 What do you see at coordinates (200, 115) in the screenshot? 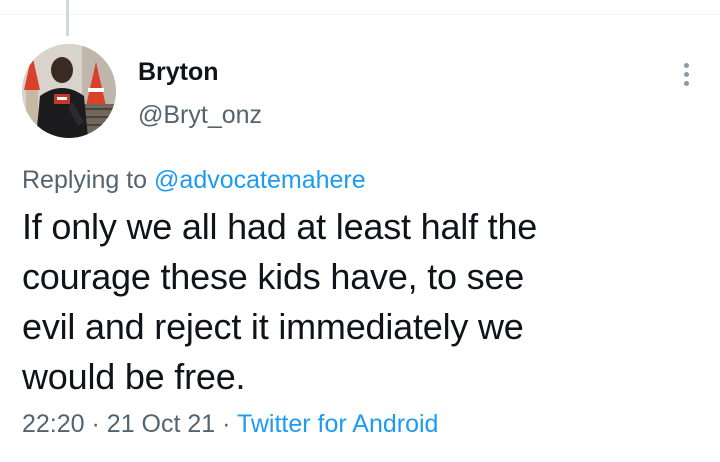
I see `author-handle: @Bryt_onz` at bounding box center [200, 115].